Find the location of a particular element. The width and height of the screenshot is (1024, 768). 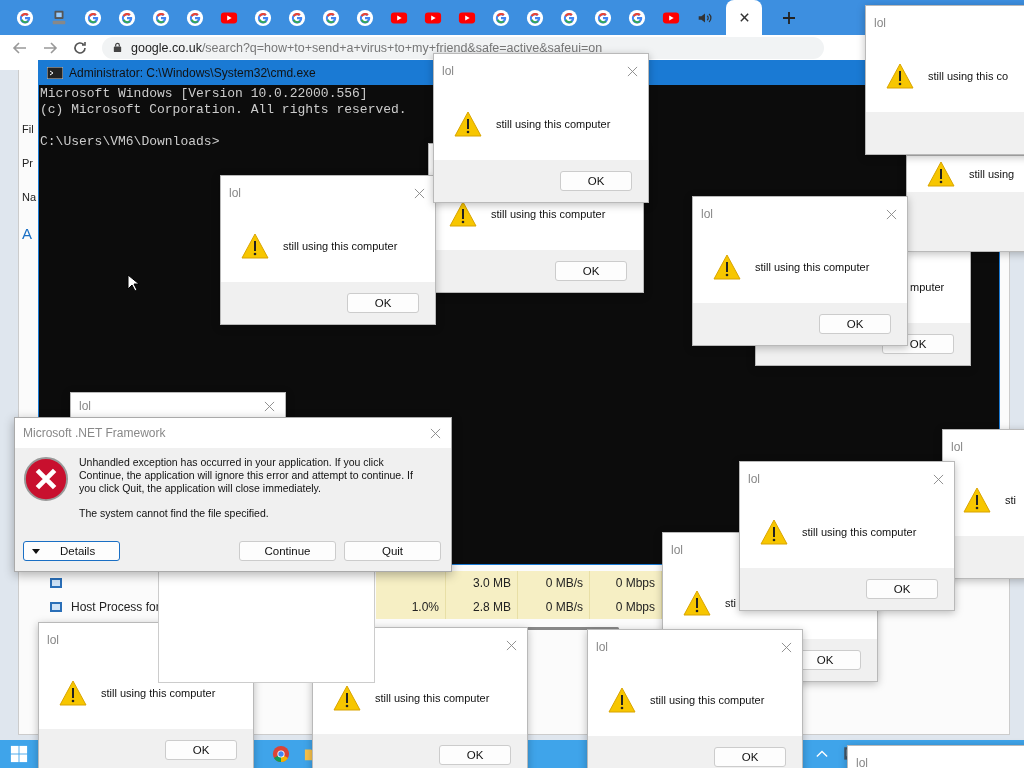

windows-logo-icon is located at coordinates (19, 754).